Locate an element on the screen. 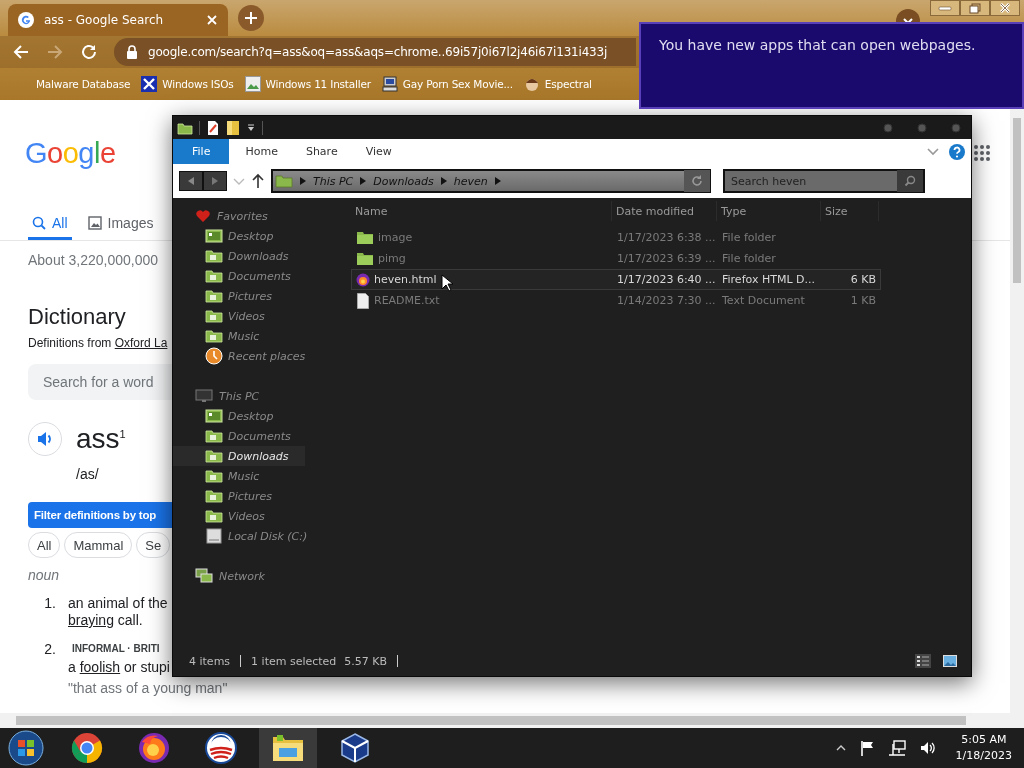 The width and height of the screenshot is (1024, 768). search-field: Search for a word is located at coordinates (100, 382).